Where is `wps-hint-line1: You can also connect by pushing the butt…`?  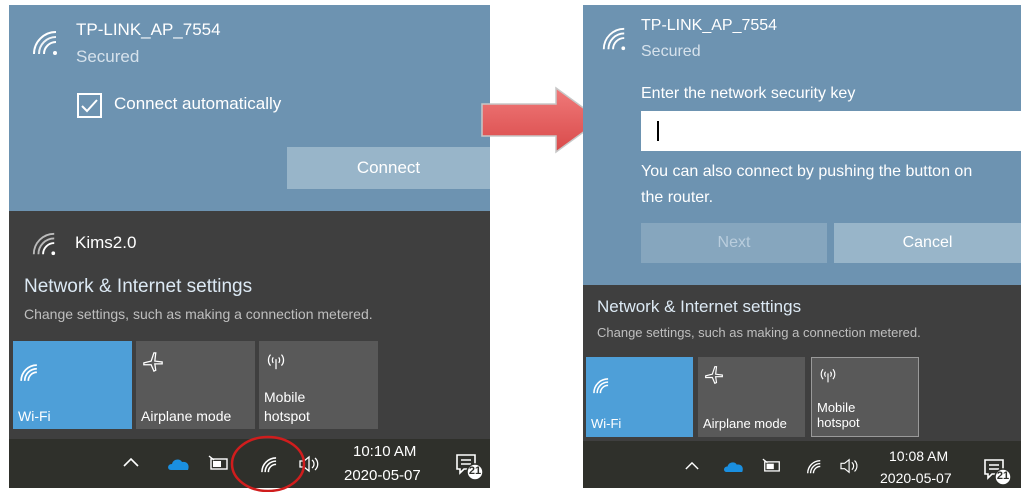 wps-hint-line1: You can also connect by pushing the butt… is located at coordinates (807, 171).